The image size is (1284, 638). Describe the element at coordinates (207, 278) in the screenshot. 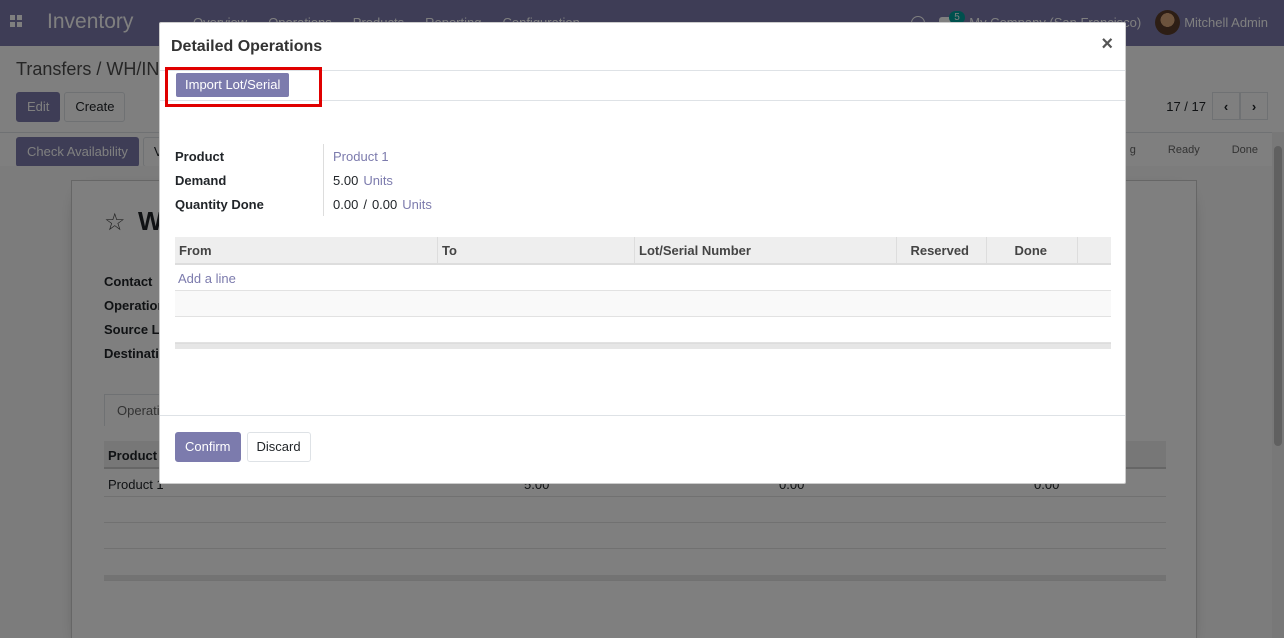

I see `add-line-link: Add a line` at that location.